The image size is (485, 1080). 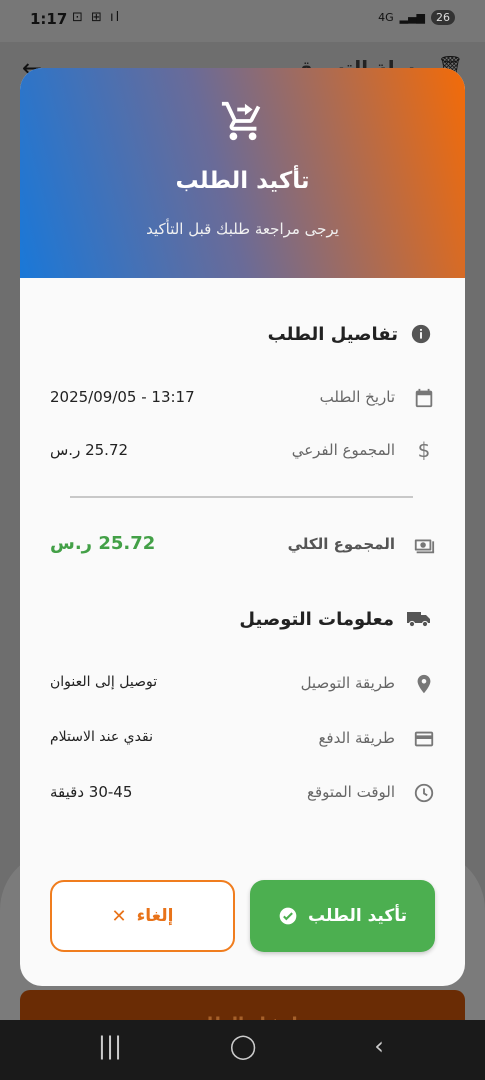 I want to click on total-row: المجموع الكلي 25.72 ر.س, so click(x=242, y=545).